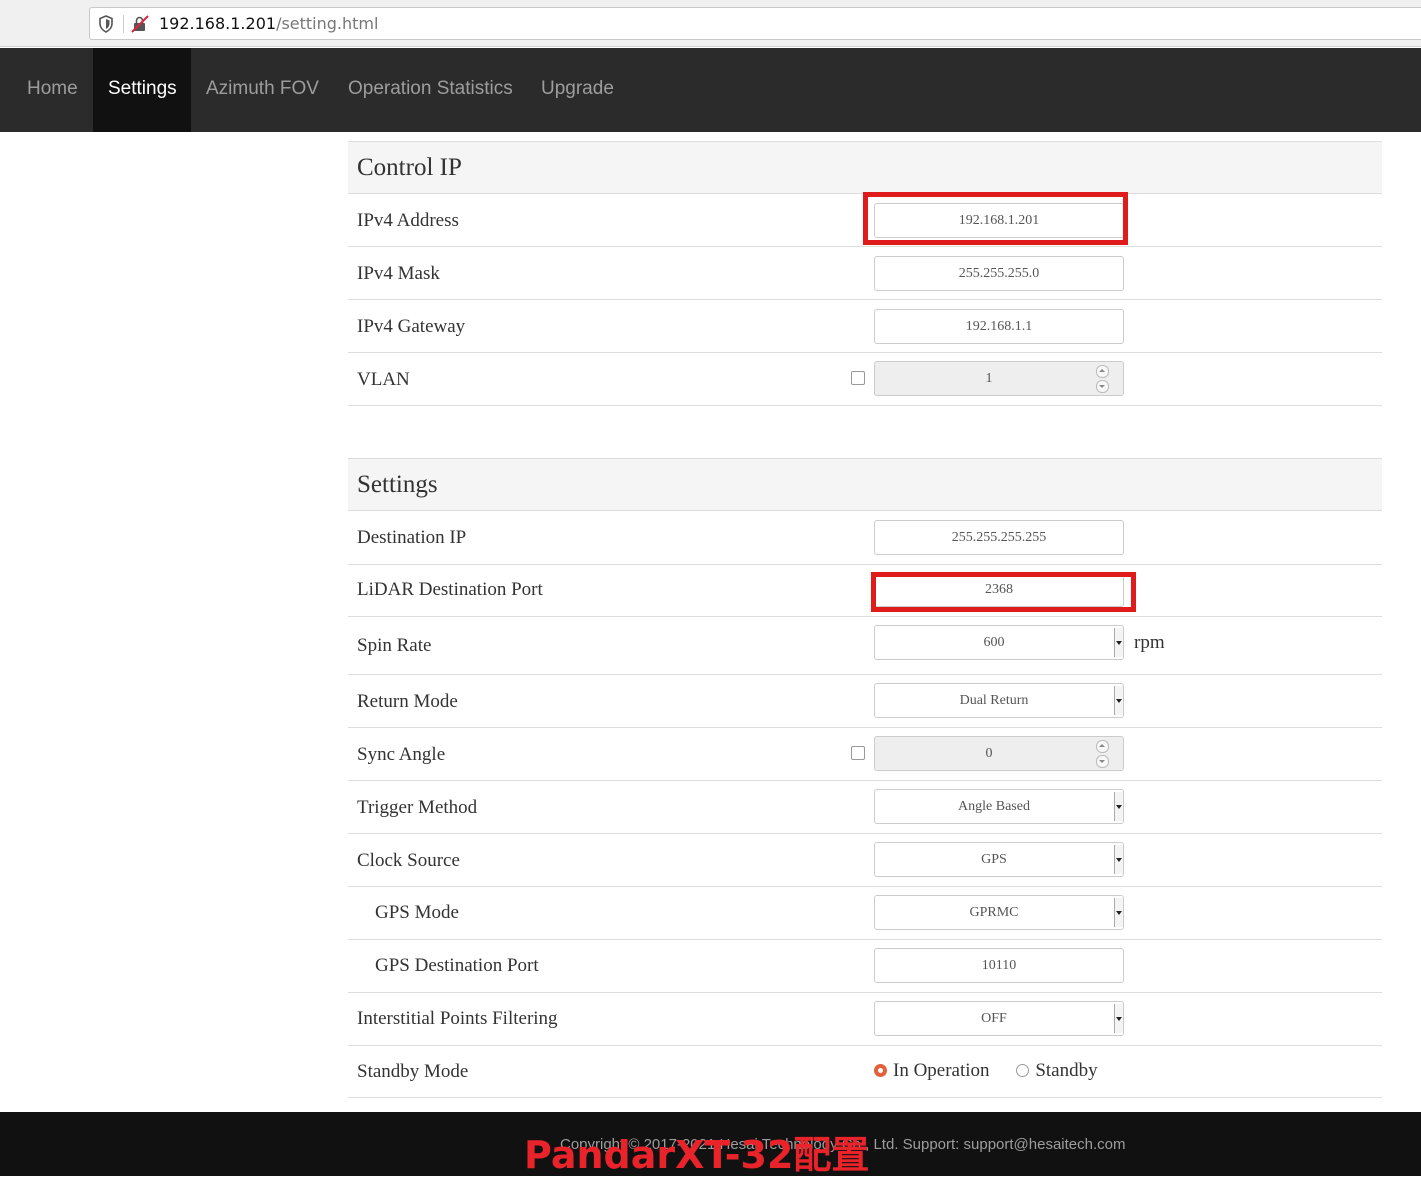 The height and width of the screenshot is (1179, 1421). What do you see at coordinates (1102, 379) in the screenshot?
I see `vlan-spinner` at bounding box center [1102, 379].